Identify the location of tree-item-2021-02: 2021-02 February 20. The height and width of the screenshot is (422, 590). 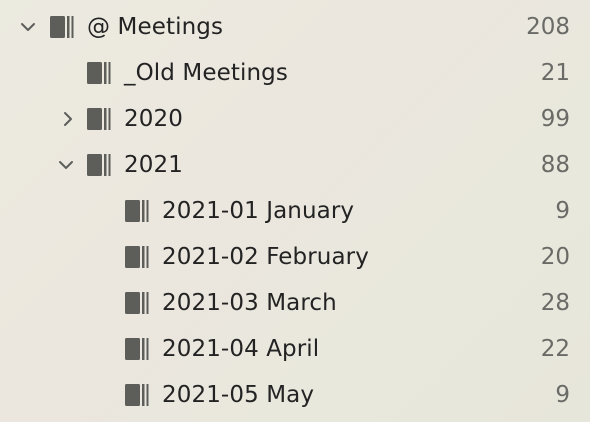
(295, 257).